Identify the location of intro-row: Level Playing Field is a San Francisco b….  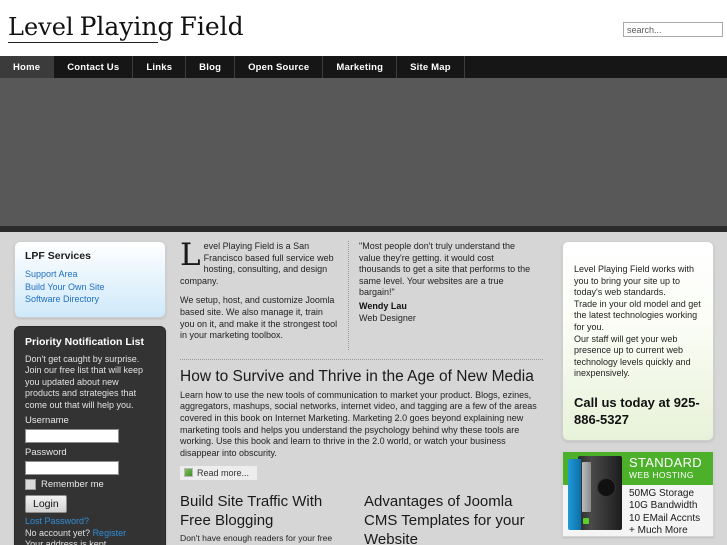
(361, 293).